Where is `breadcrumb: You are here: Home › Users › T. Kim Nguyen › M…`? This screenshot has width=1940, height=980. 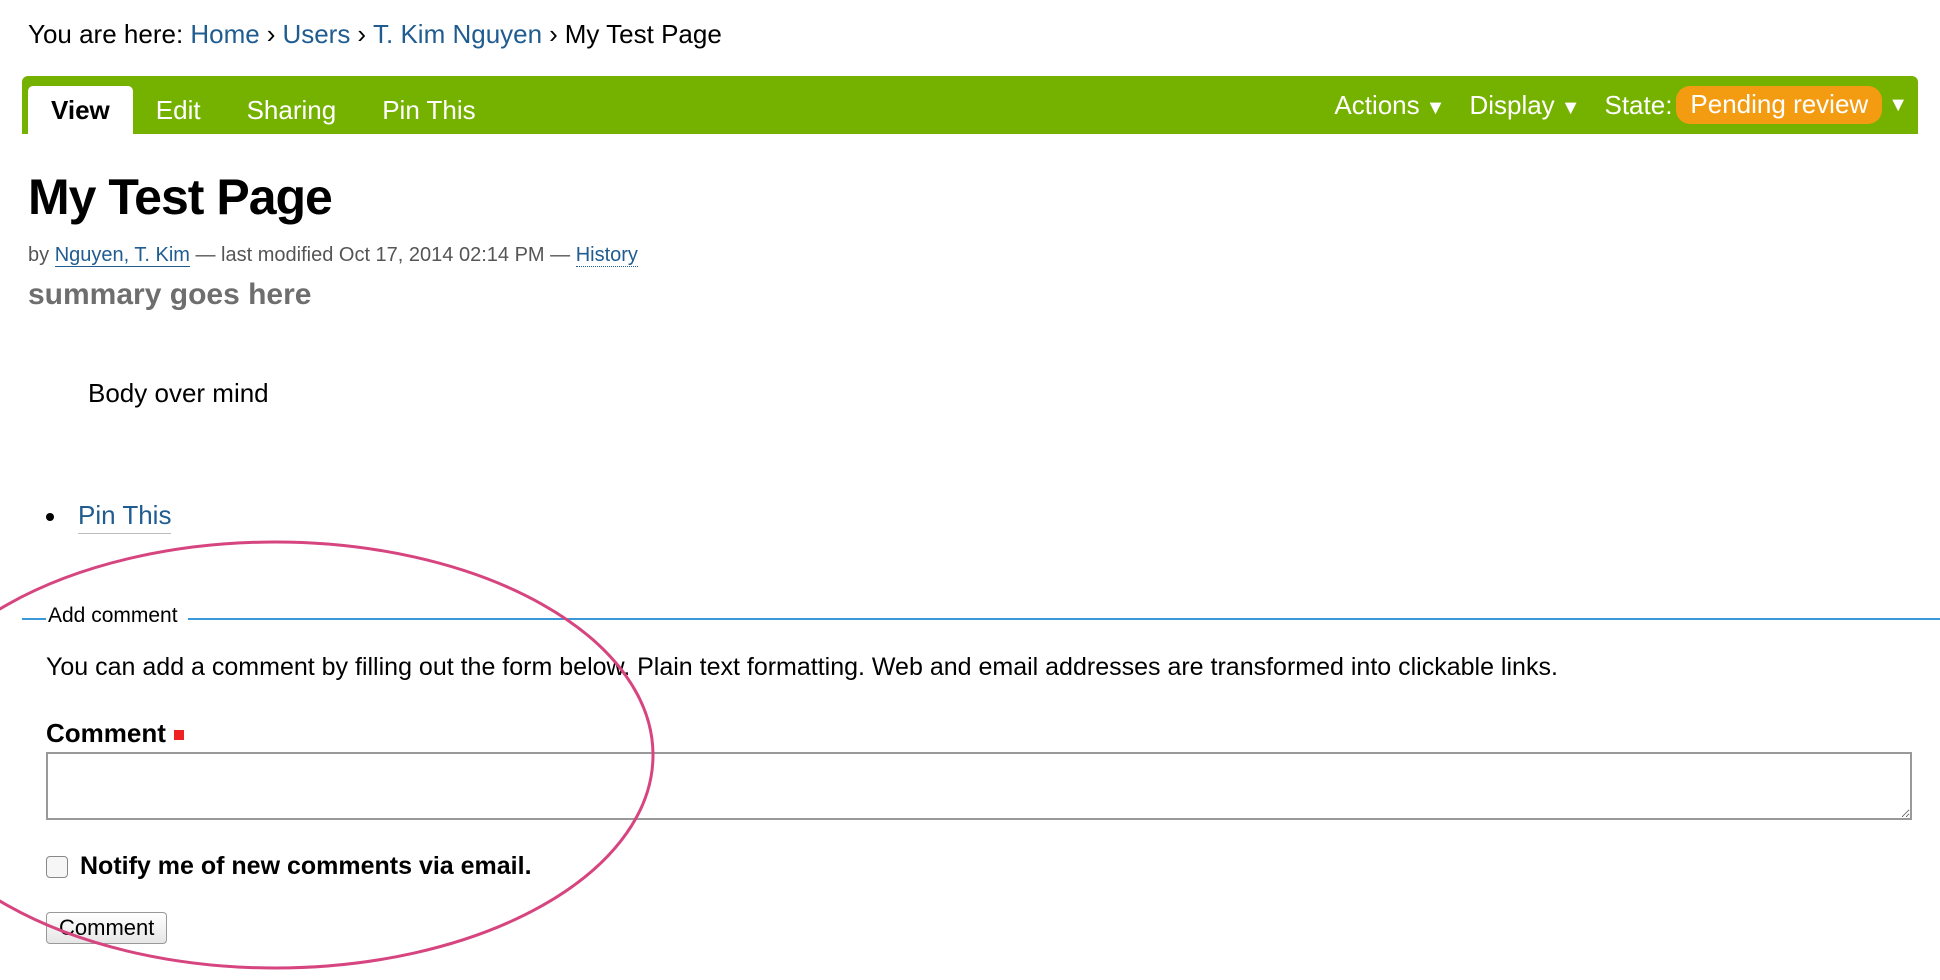
breadcrumb: You are here: Home › Users › T. Kim Nguyen › M… is located at coordinates (375, 34).